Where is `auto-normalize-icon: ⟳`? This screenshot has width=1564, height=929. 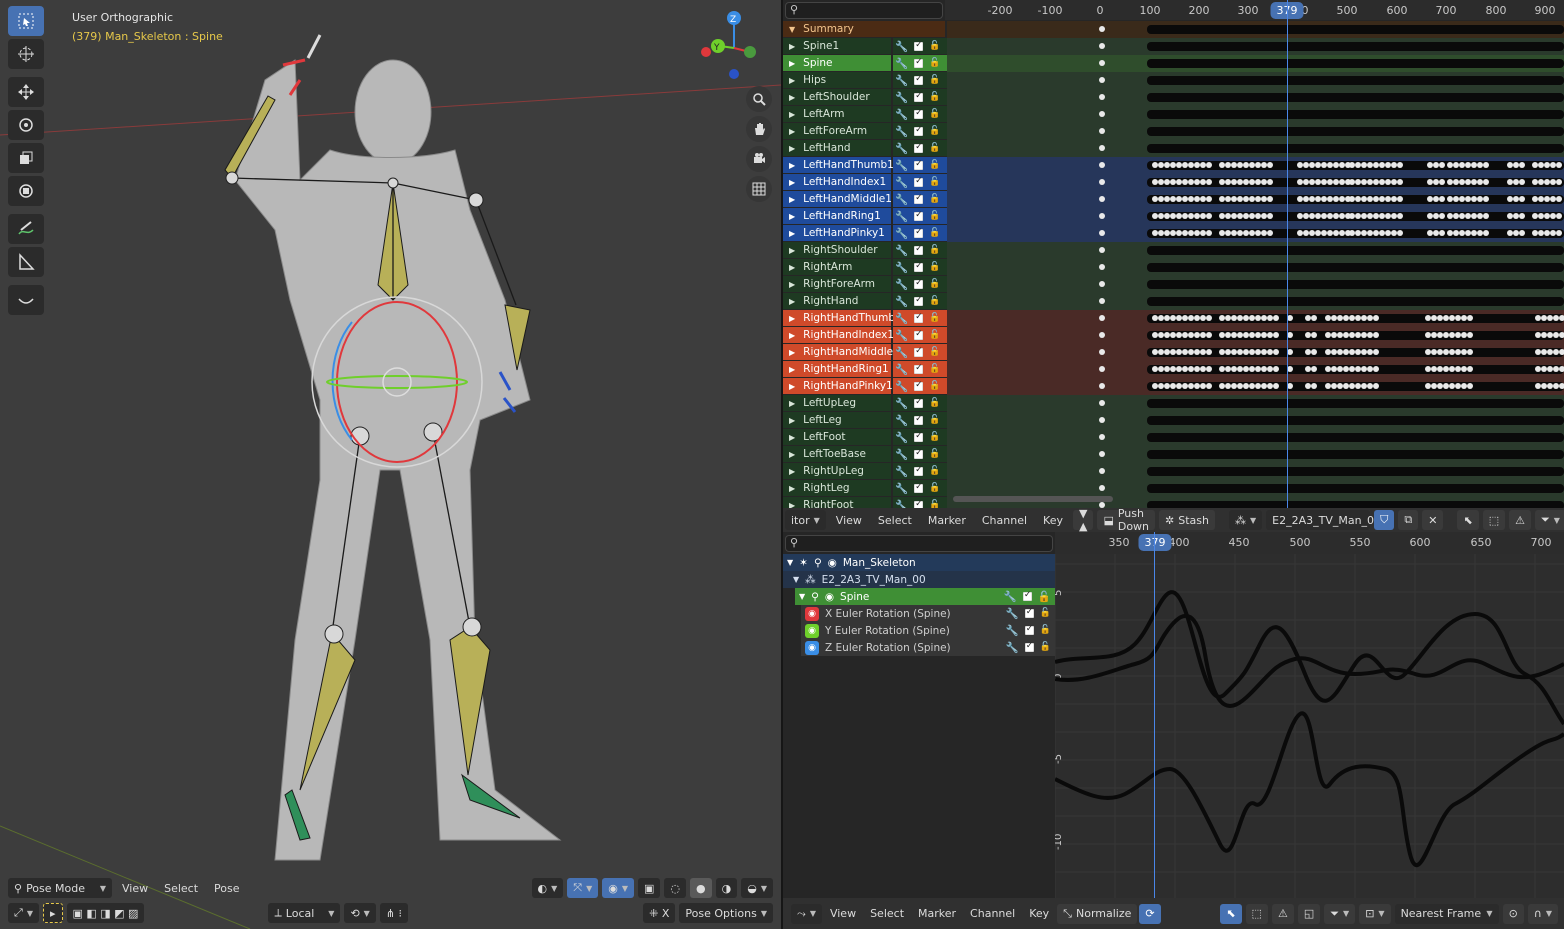
auto-normalize-icon: ⟳ is located at coordinates (1150, 913).